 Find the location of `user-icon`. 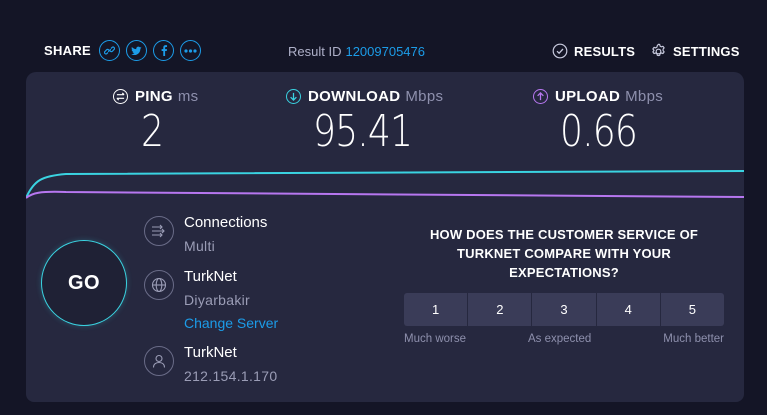

user-icon is located at coordinates (159, 361).